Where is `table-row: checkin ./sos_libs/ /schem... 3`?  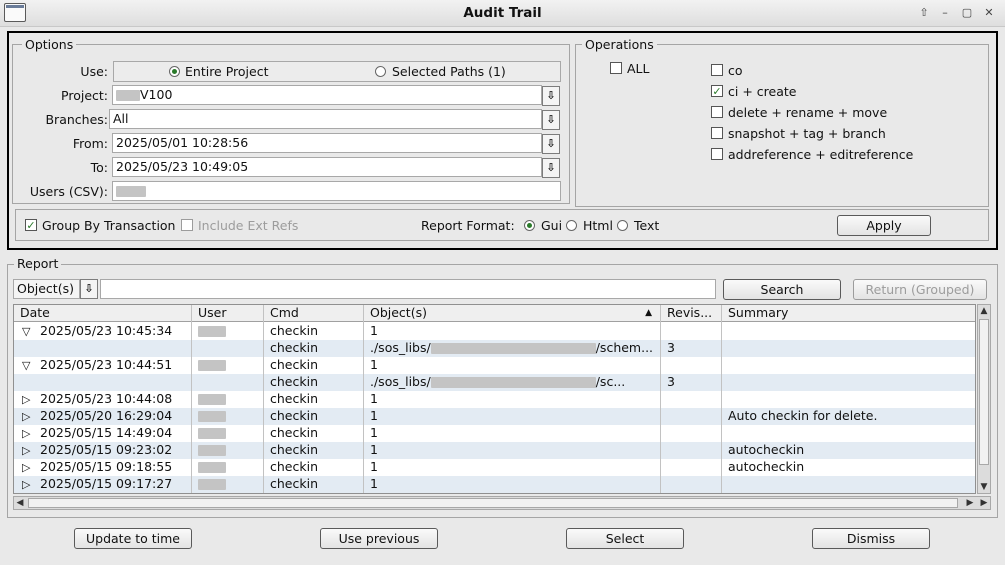
table-row: checkin ./sos_libs/ /schem... 3 is located at coordinates (494, 348).